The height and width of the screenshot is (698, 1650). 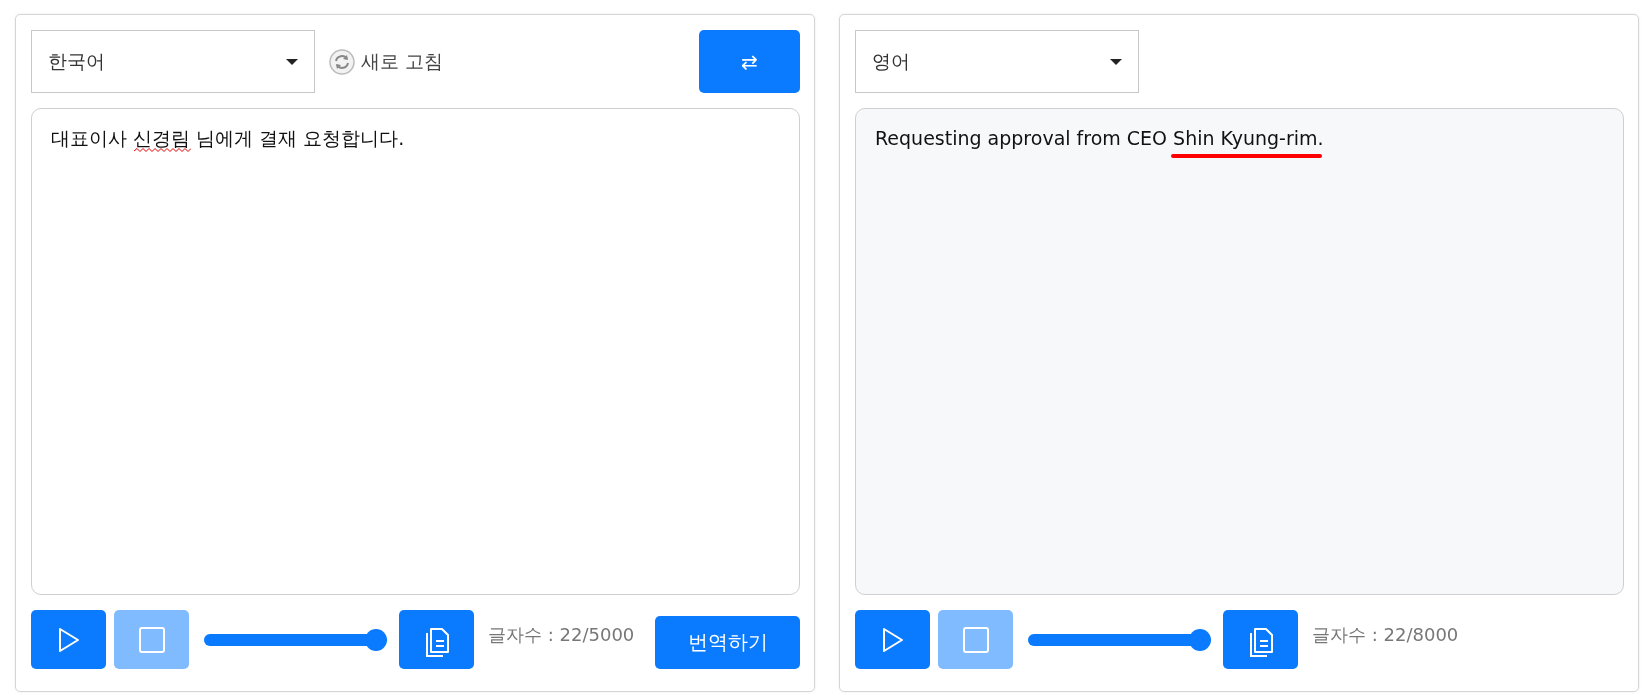 What do you see at coordinates (1100, 138) in the screenshot?
I see `translated-text: Requesting approval from CEO Shin Kyung-rim.` at bounding box center [1100, 138].